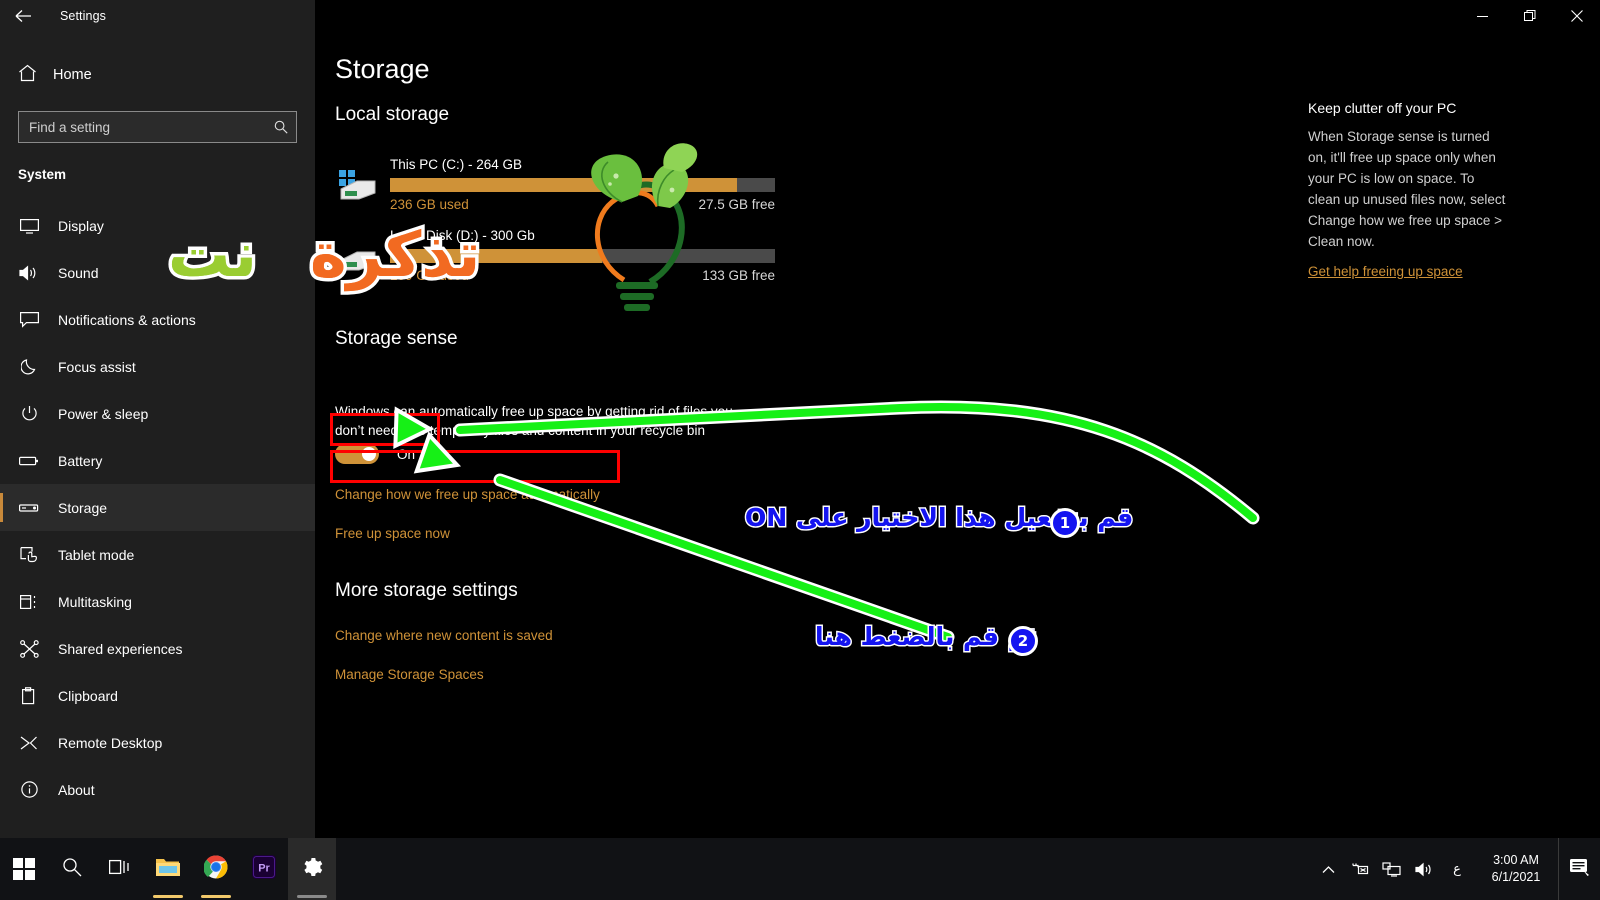 The image size is (1600, 900). Describe the element at coordinates (563, 185) in the screenshot. I see `drive-usage-fill` at that location.